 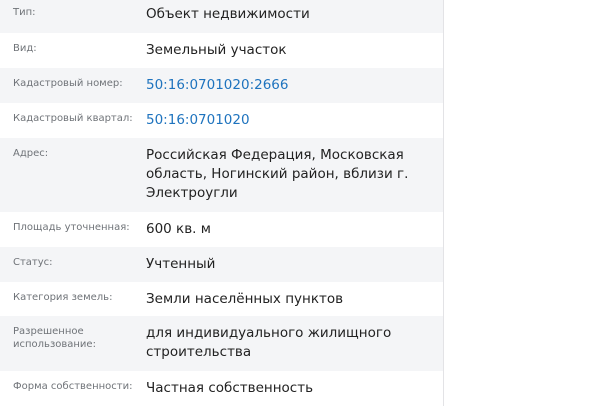 I want to click on row-value: 600 кв. м, so click(x=178, y=229).